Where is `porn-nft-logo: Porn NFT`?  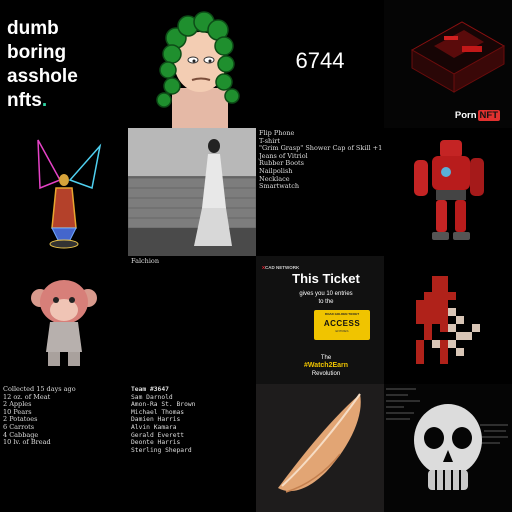
porn-nft-logo: Porn NFT is located at coordinates (477, 115).